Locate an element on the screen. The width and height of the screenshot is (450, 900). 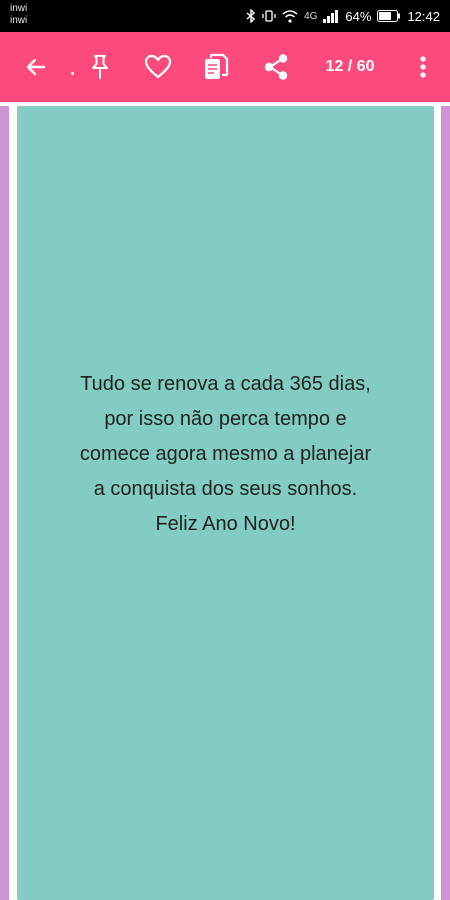
back-button is located at coordinates (36, 67).